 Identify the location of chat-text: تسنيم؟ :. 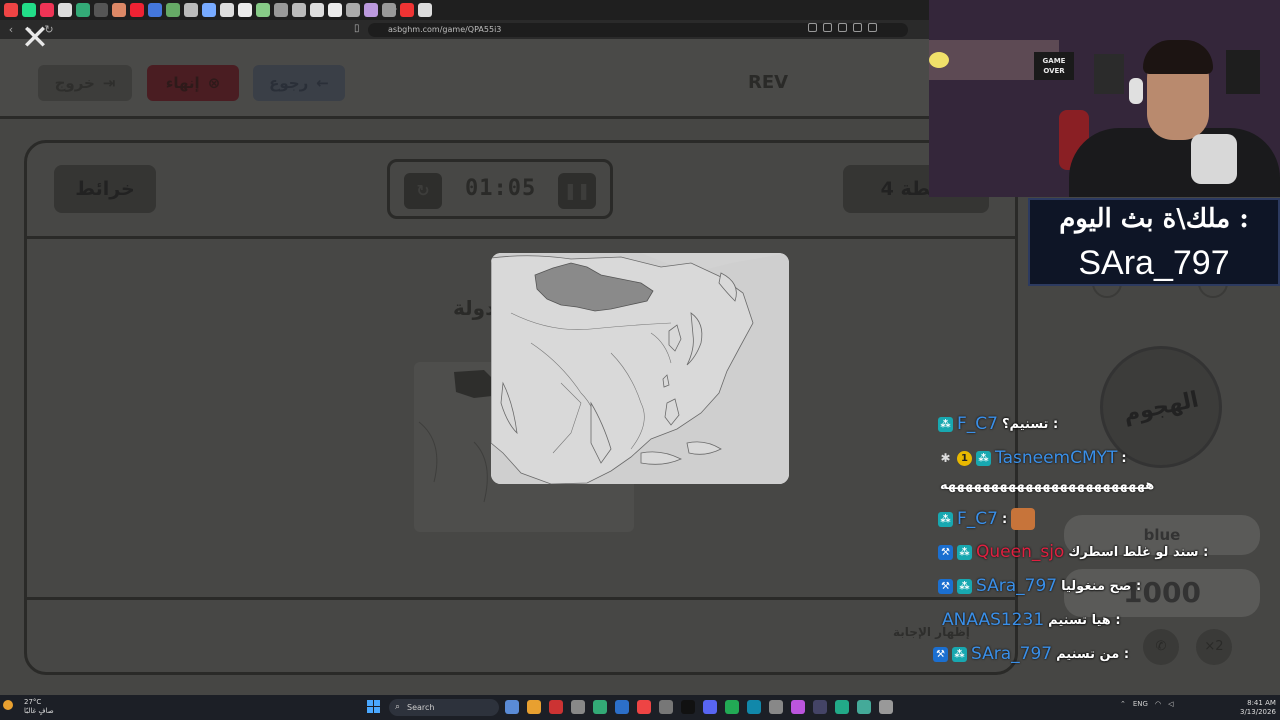
(1030, 424).